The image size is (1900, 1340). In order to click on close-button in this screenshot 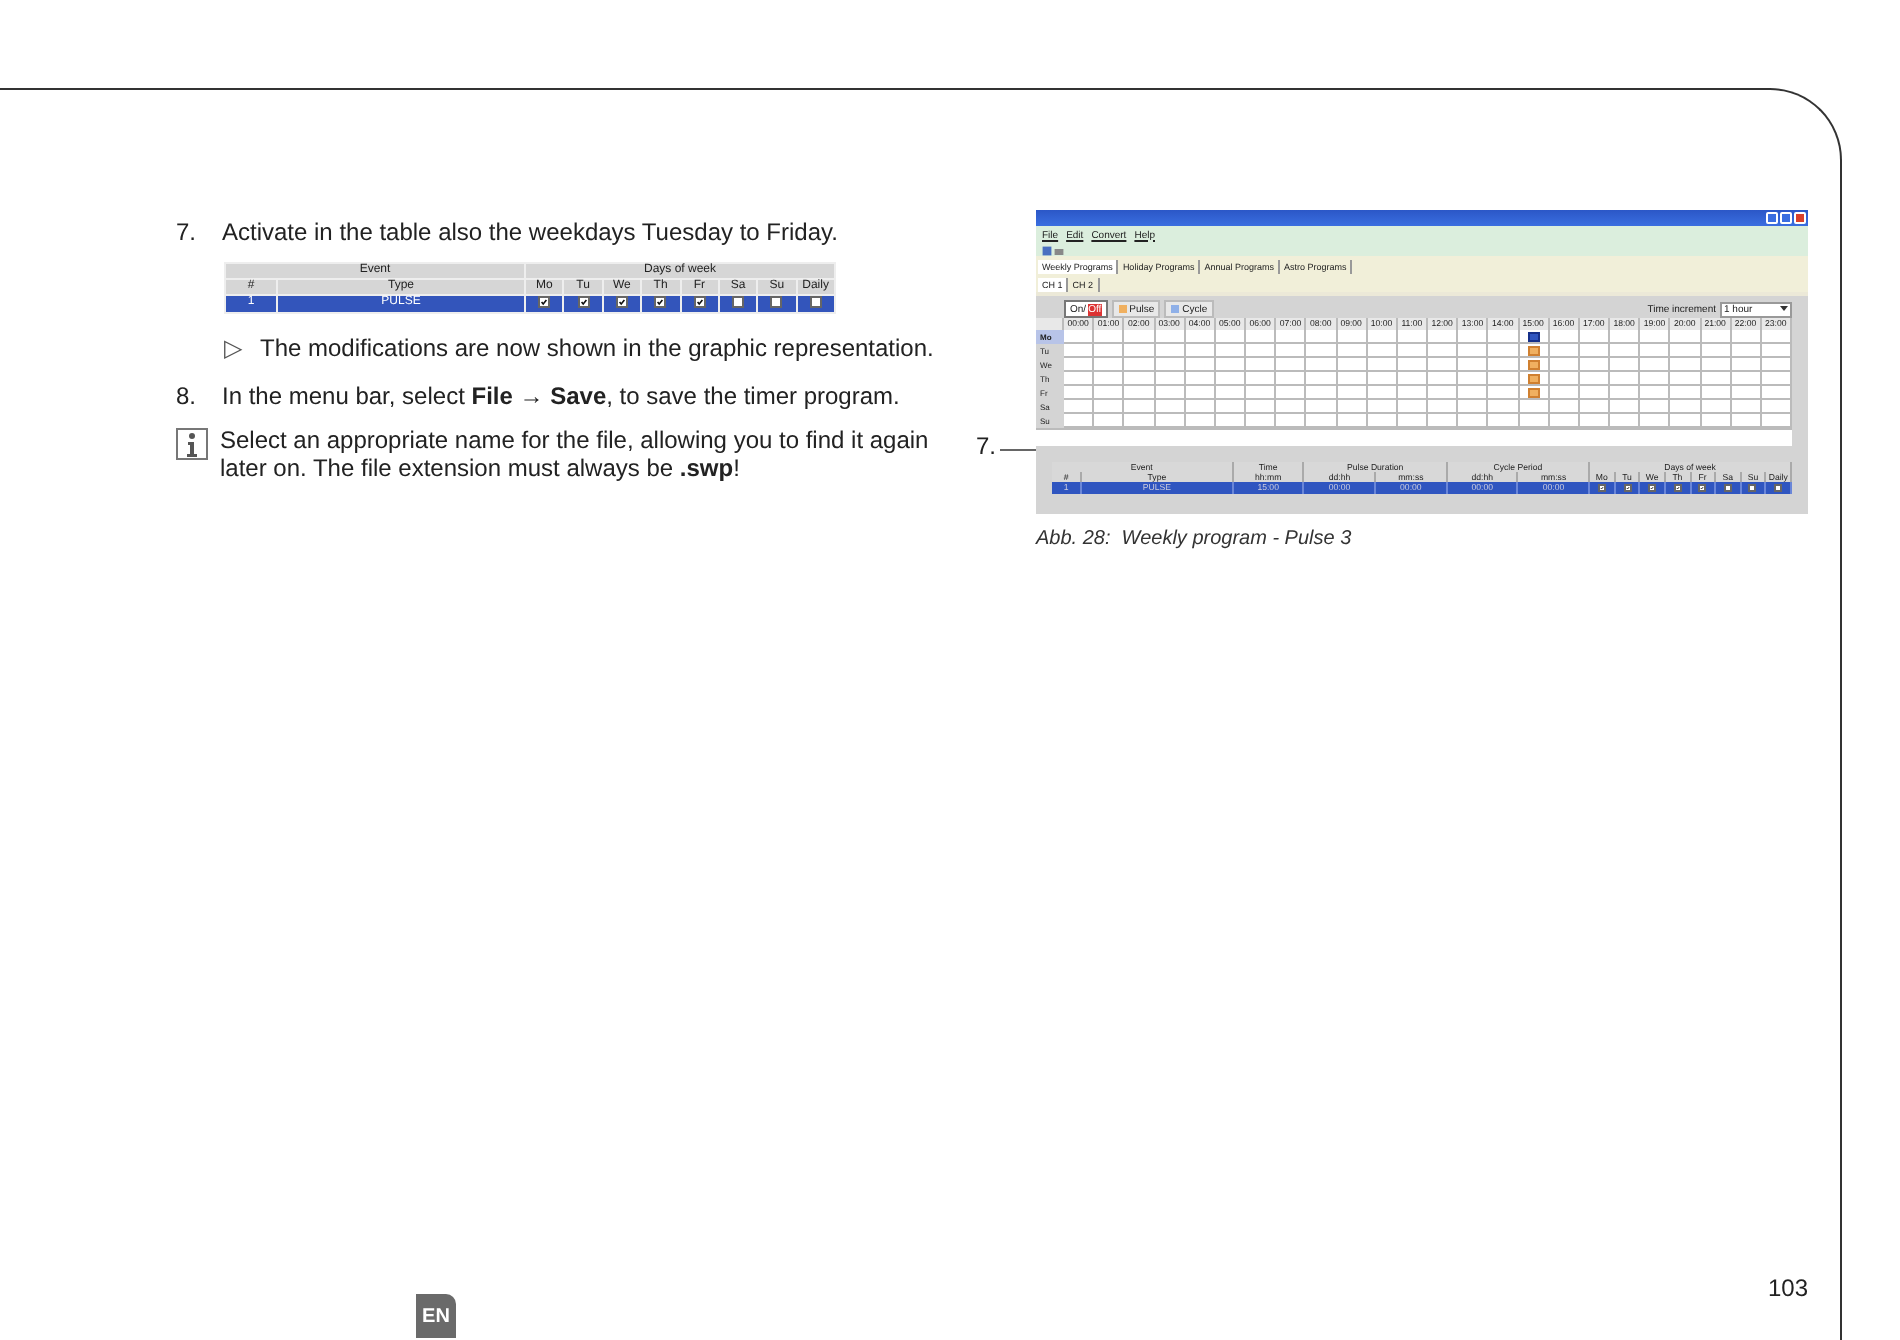, I will do `click(1800, 218)`.